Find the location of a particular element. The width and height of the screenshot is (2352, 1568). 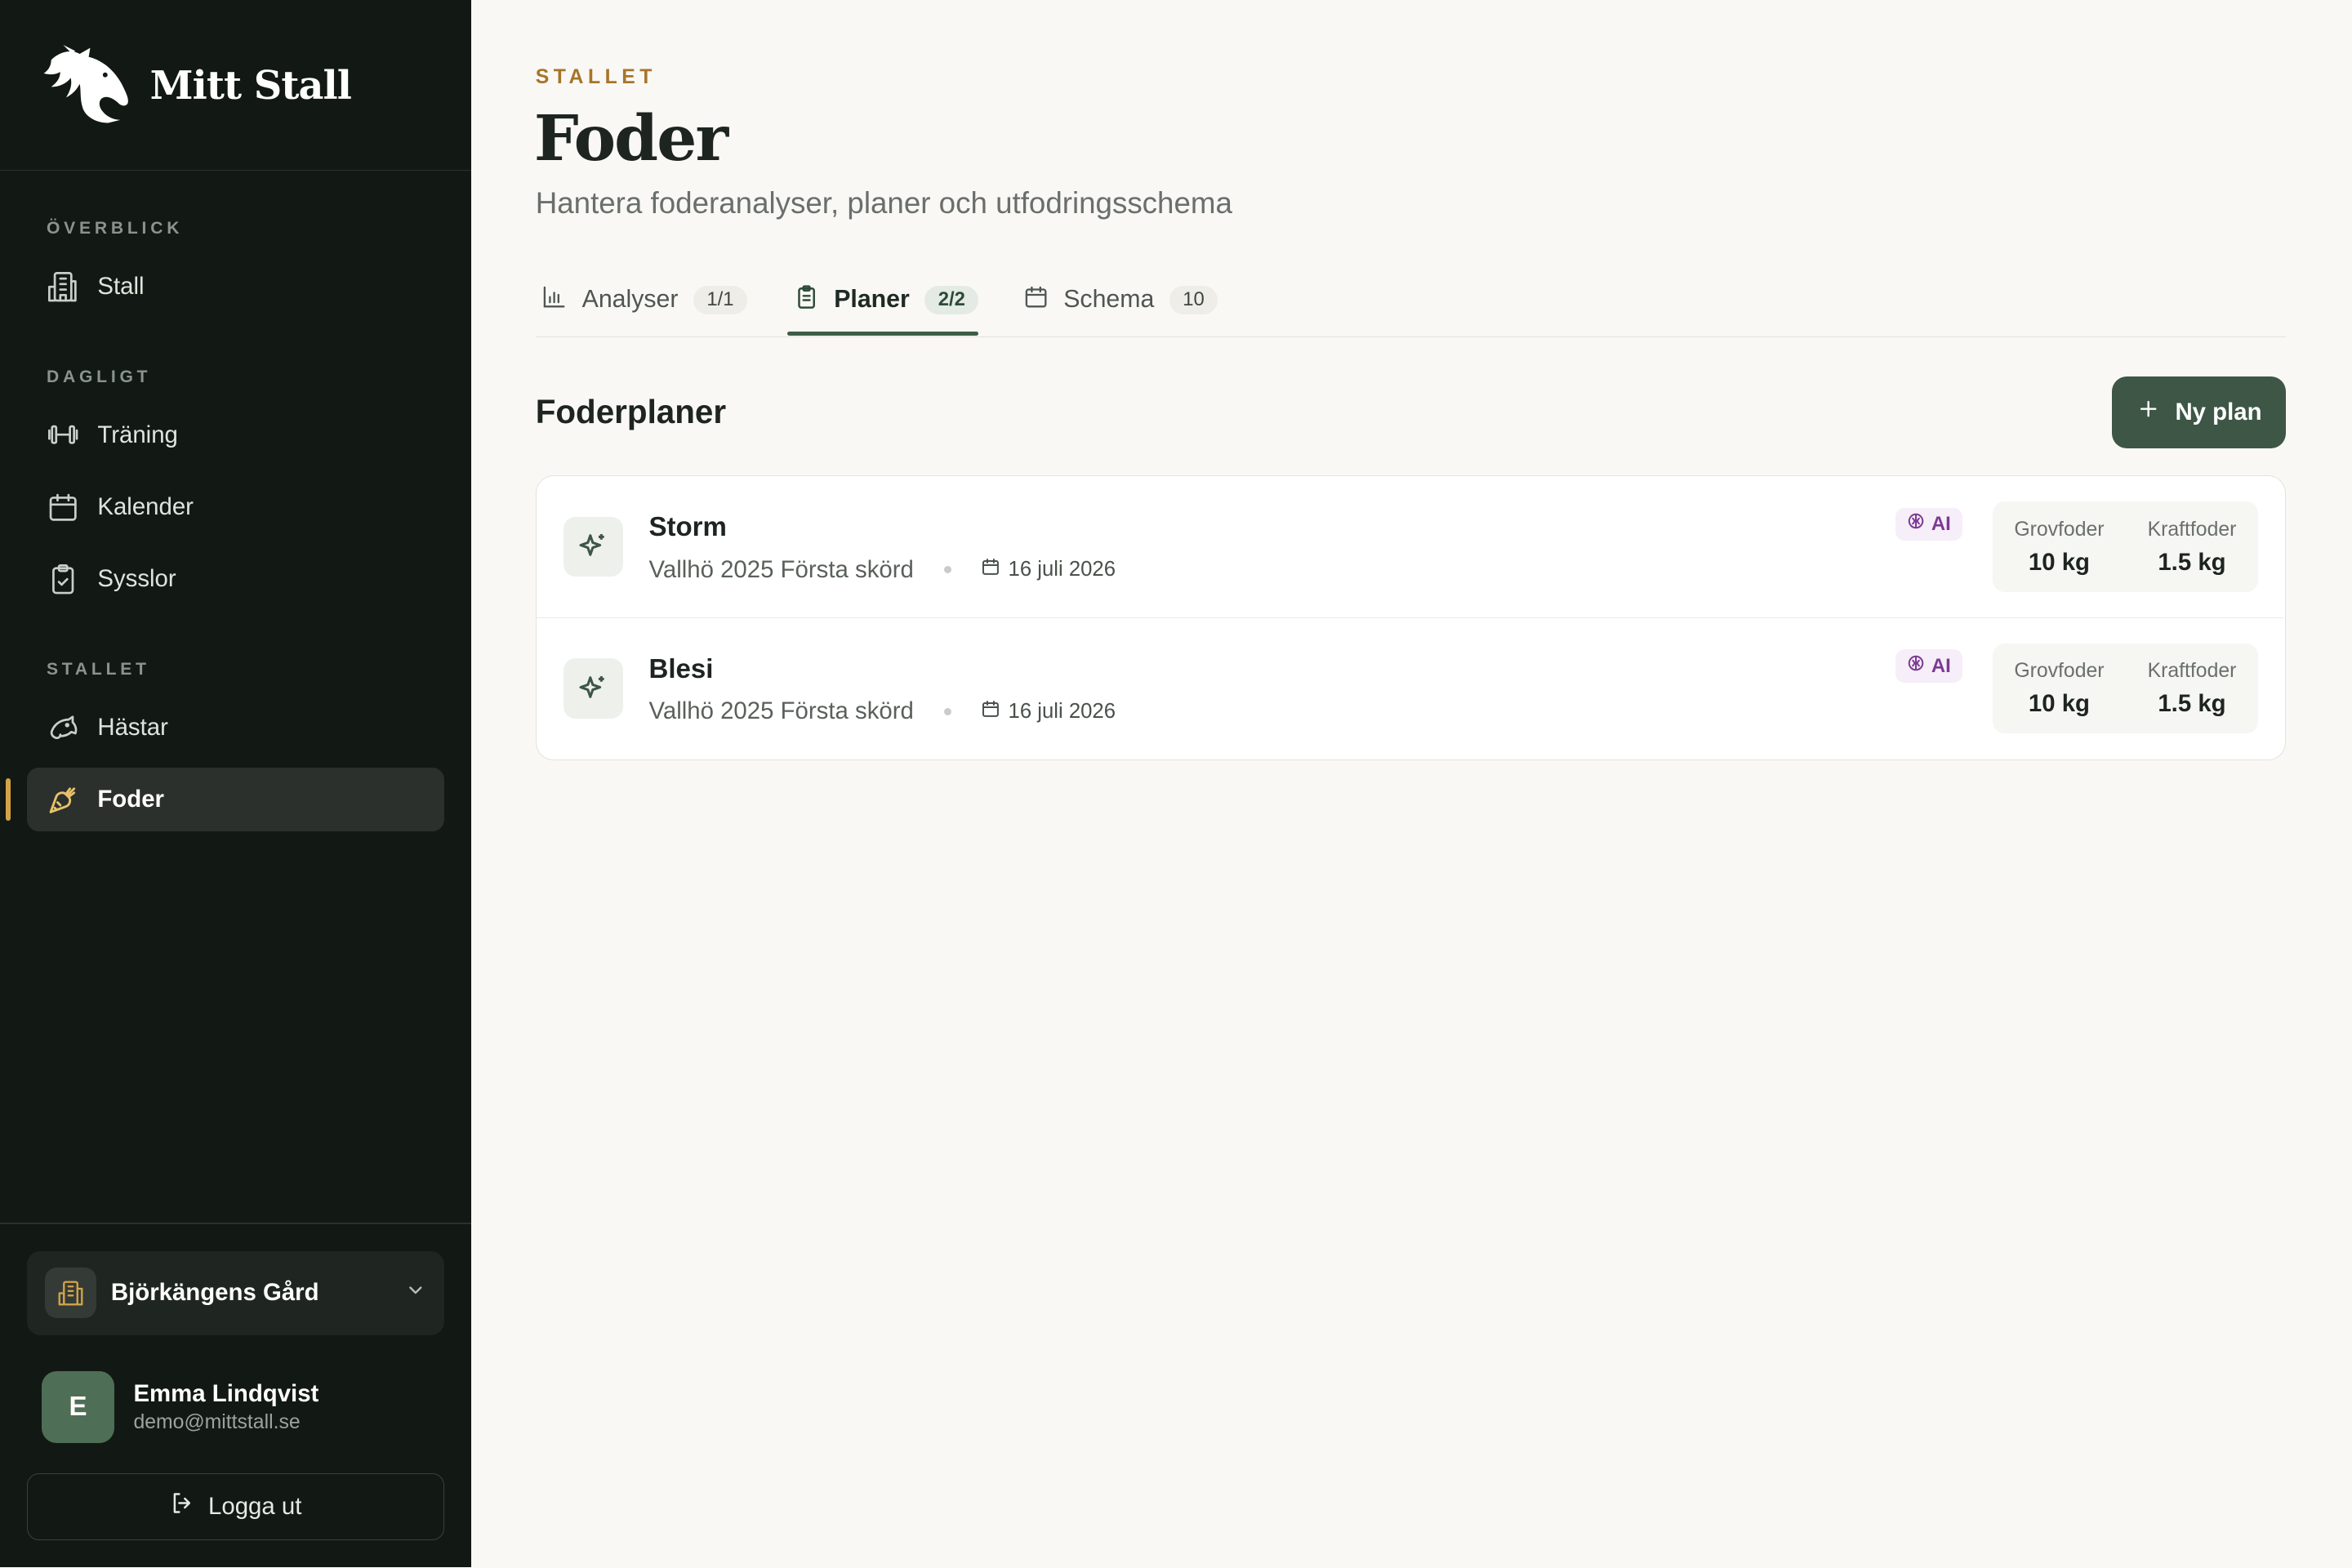

sidebar-item-hastar: Hästar is located at coordinates (236, 727).